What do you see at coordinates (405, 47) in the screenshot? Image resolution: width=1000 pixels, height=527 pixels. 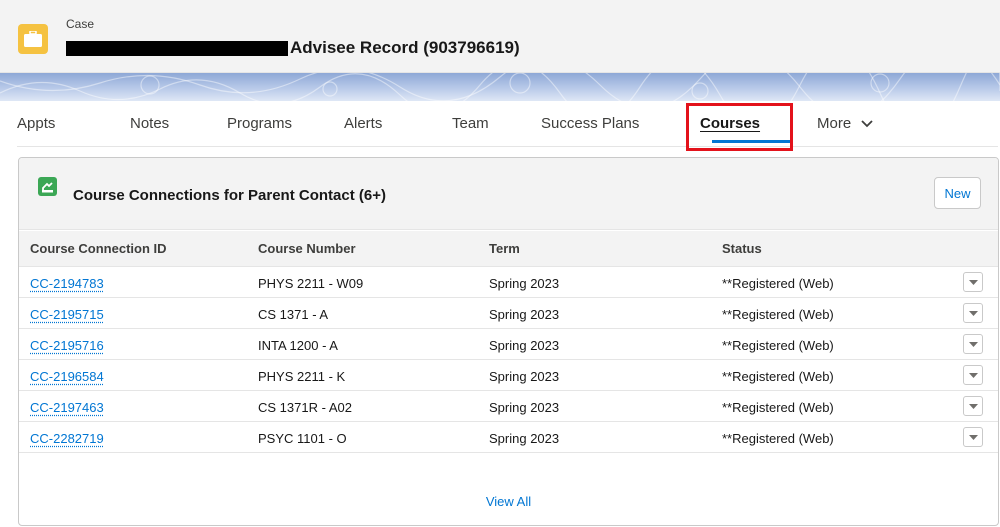 I see `record-title: Advisee Record (903796619)` at bounding box center [405, 47].